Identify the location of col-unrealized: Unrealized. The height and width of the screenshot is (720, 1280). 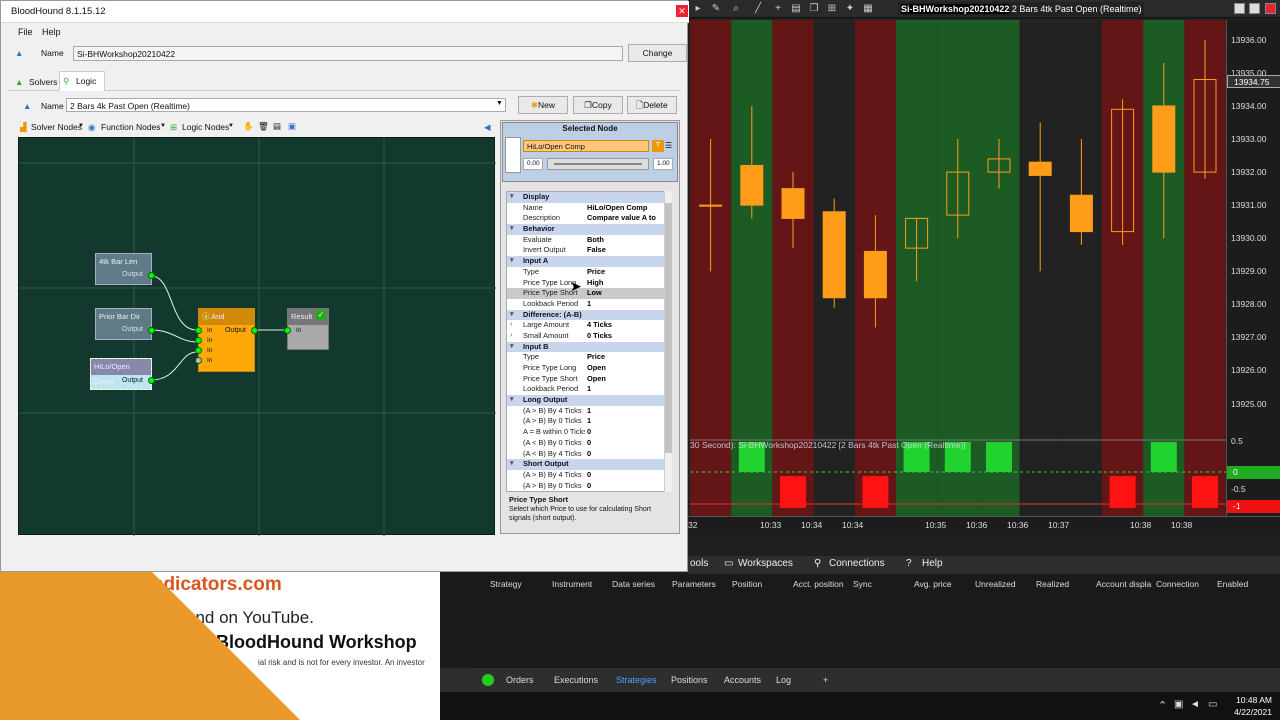
(995, 584).